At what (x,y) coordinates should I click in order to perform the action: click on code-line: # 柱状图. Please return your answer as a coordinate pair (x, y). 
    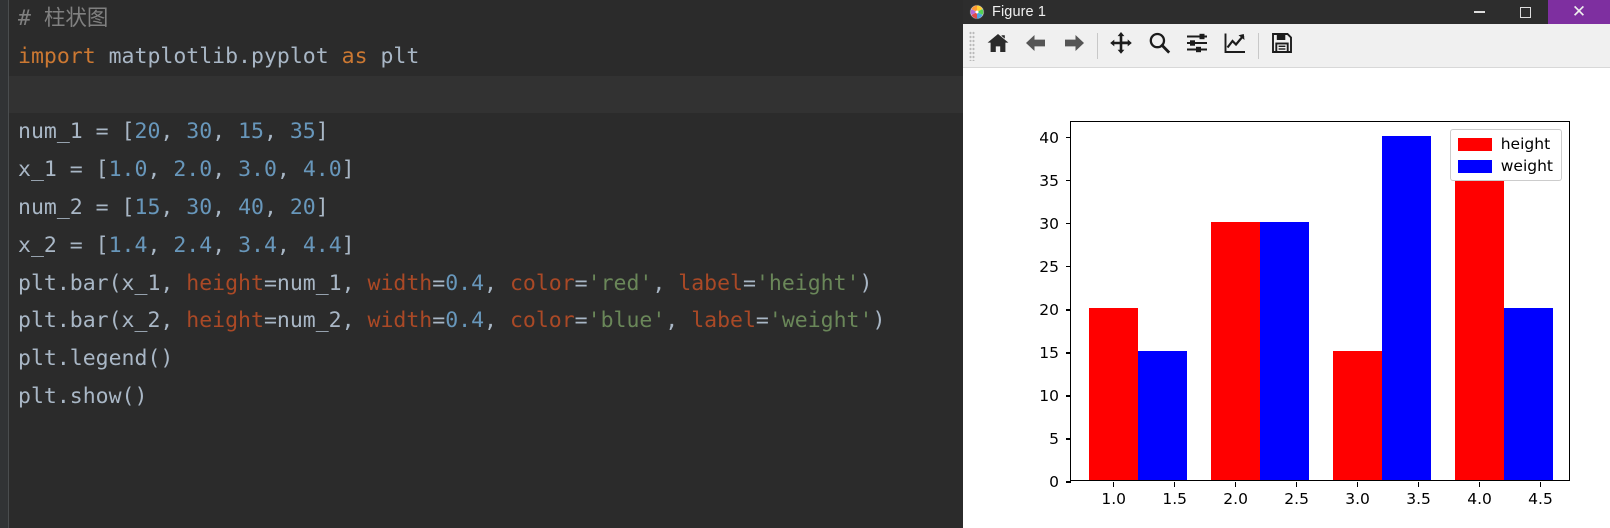
    Looking at the image, I should click on (486, 19).